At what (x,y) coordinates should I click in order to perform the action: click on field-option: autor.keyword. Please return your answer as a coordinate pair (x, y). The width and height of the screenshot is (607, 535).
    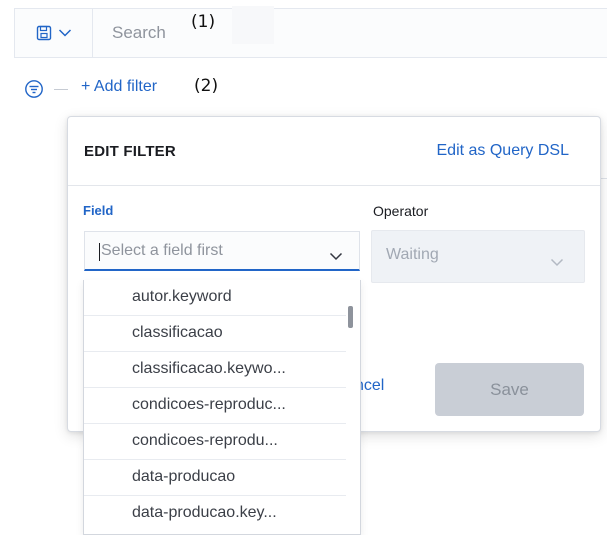
    Looking at the image, I should click on (215, 298).